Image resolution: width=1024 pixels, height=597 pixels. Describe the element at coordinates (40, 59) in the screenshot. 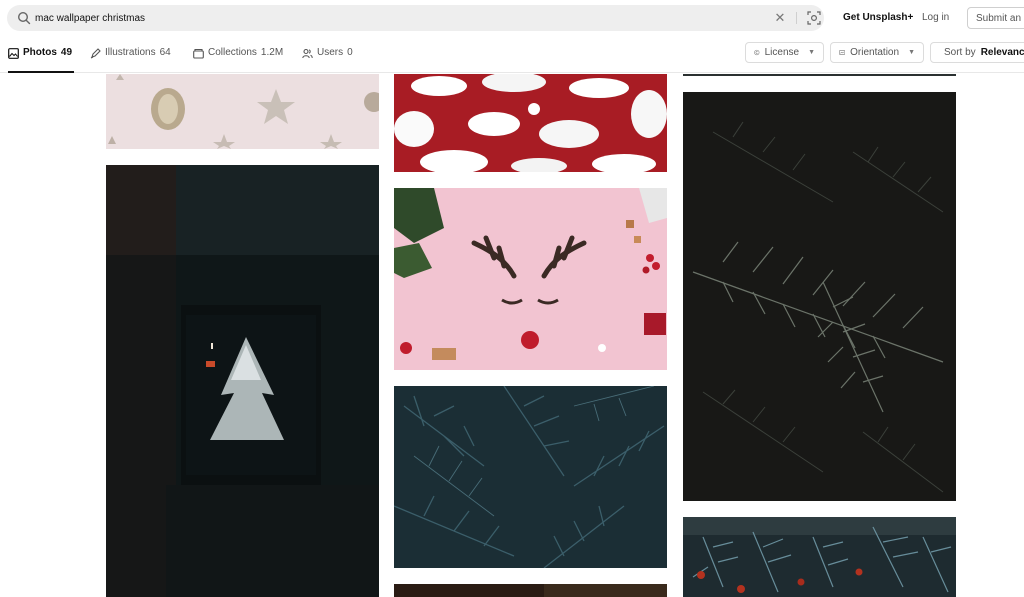

I see `tab-photos: Photos 49` at that location.